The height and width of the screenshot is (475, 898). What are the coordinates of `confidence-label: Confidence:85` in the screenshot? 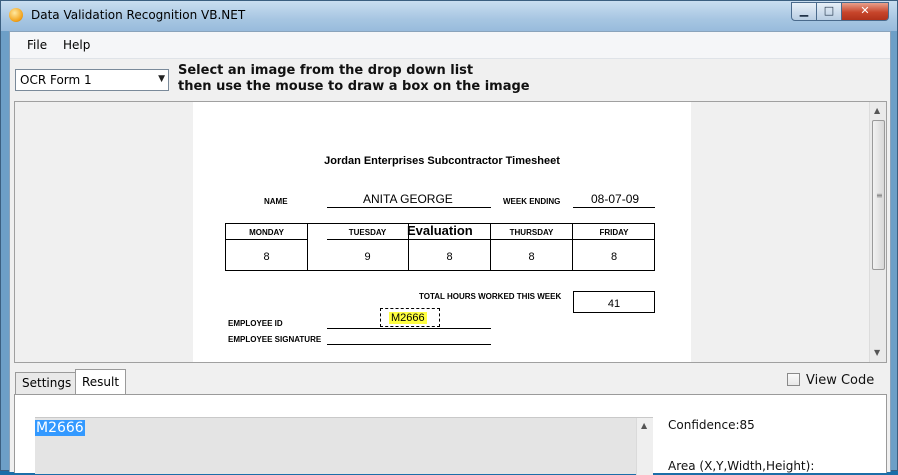 It's located at (711, 425).